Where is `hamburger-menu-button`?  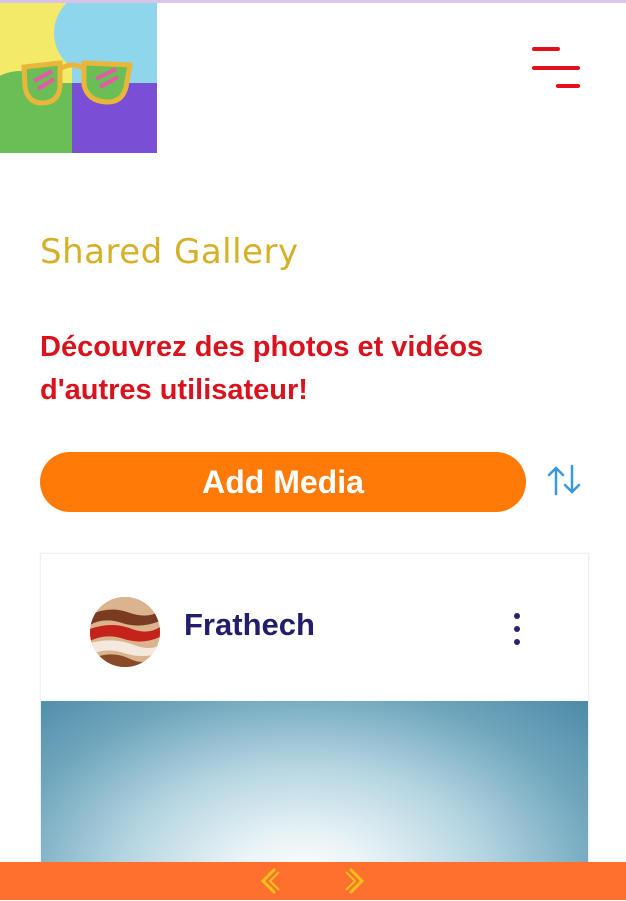
hamburger-menu-button is located at coordinates (556, 67).